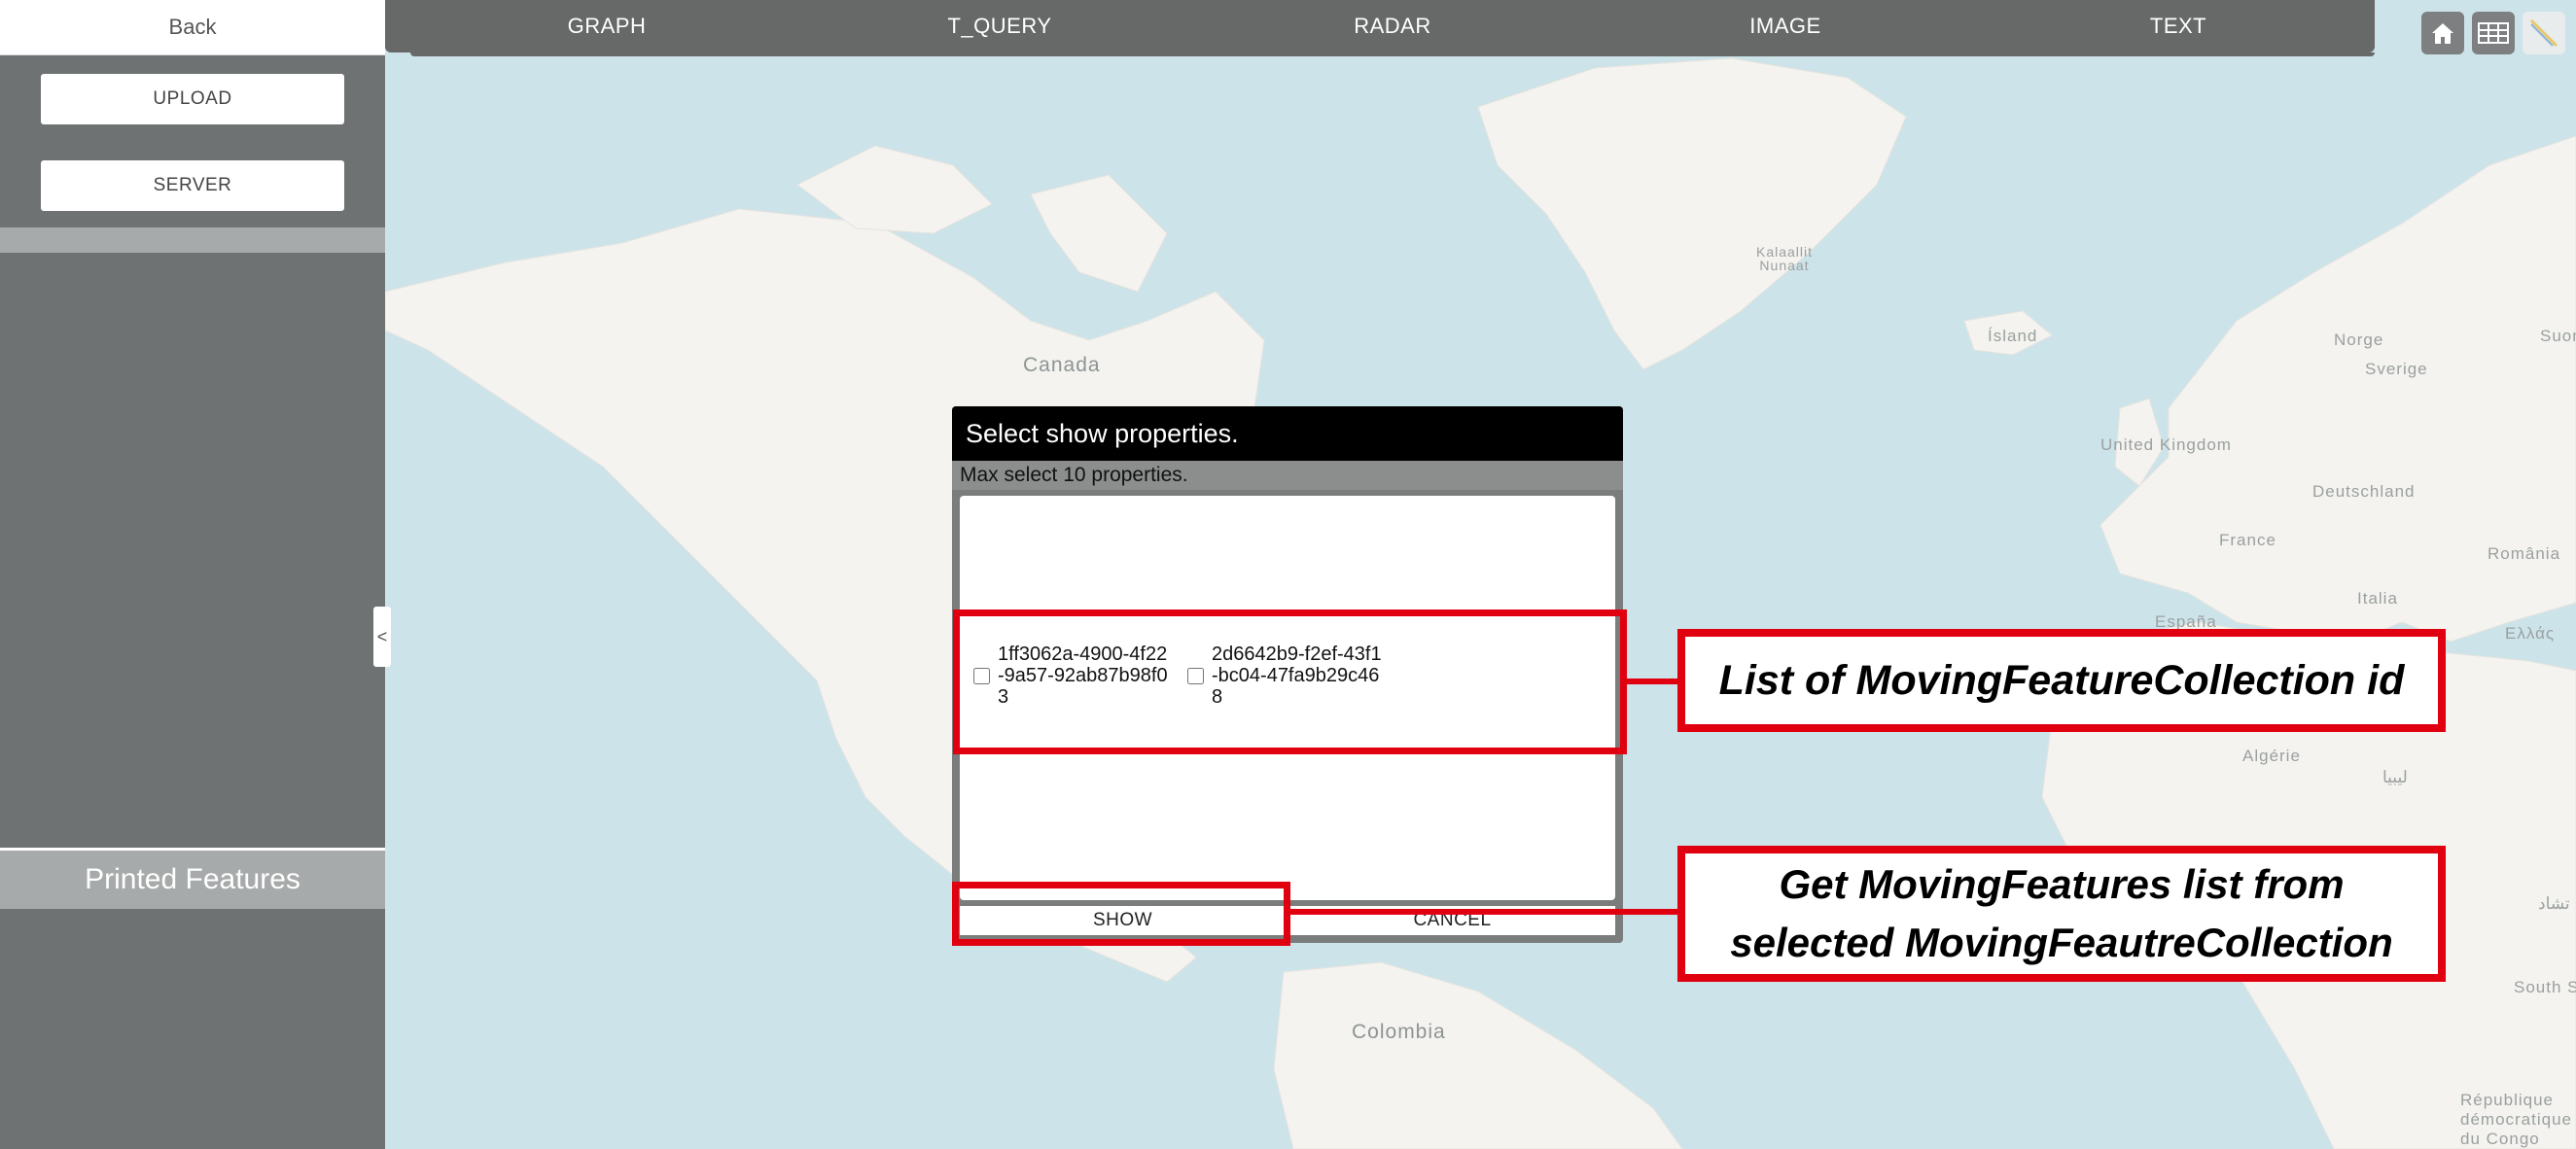 The image size is (2576, 1149). Describe the element at coordinates (1785, 258) in the screenshot. I see `map-label: Kalaallit Nunaat` at that location.